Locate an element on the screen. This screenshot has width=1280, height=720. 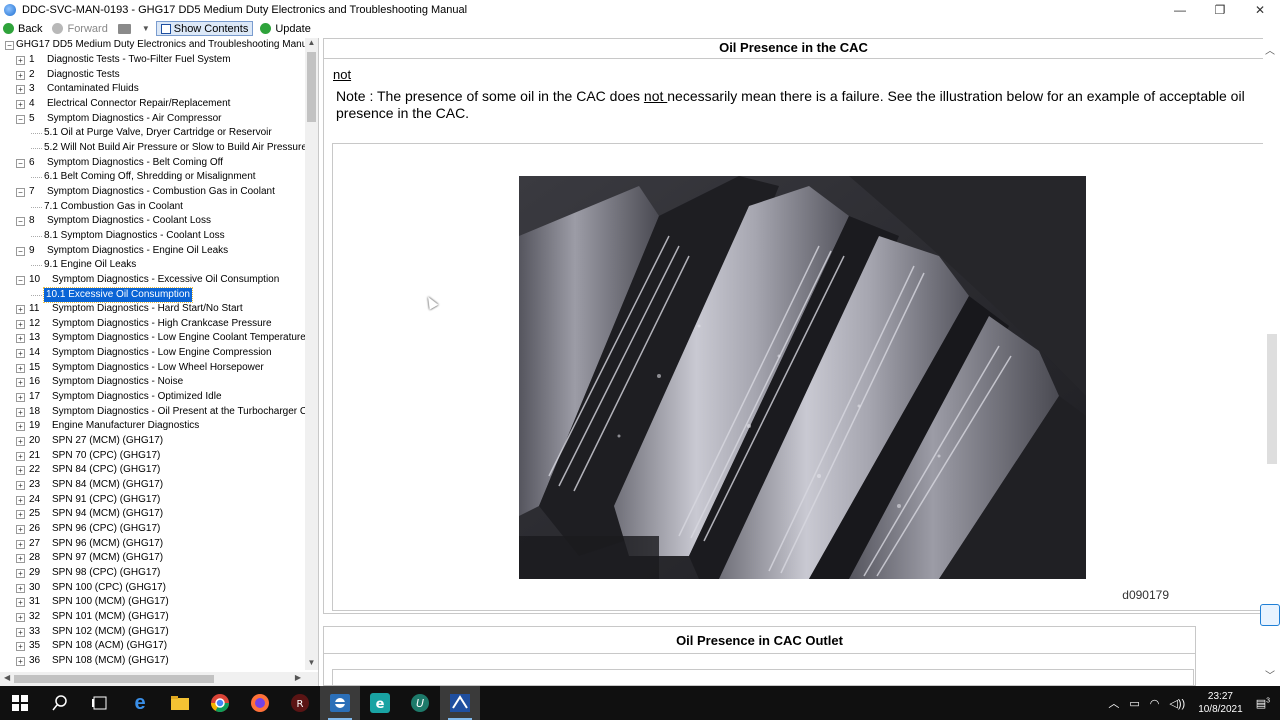
scroll-left-arrow-icon: ◀ is located at coordinates (7, 677).